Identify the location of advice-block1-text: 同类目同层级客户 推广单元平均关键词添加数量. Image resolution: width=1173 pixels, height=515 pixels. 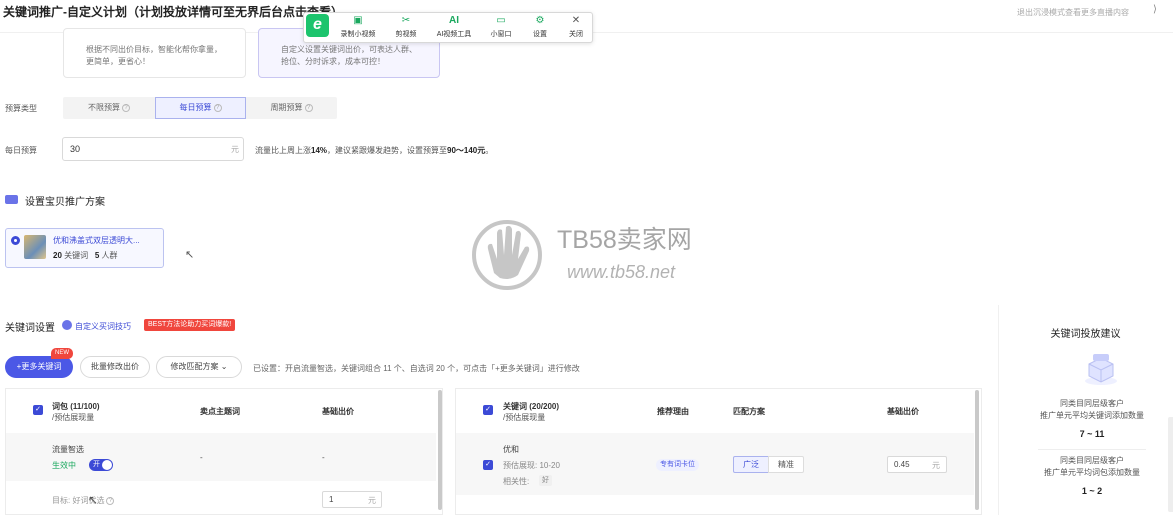
(1092, 409).